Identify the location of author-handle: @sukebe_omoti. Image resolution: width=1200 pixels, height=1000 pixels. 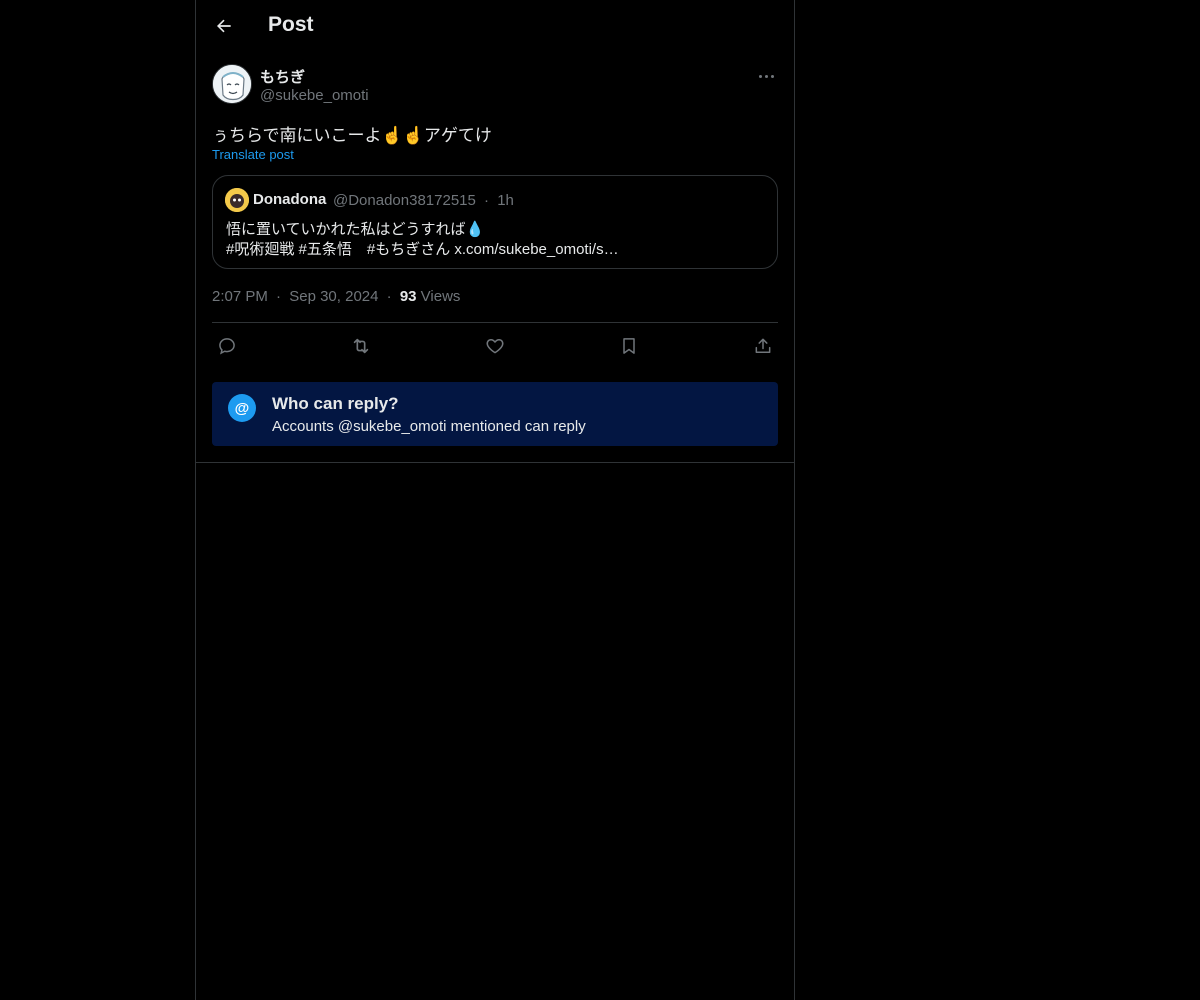
(314, 95).